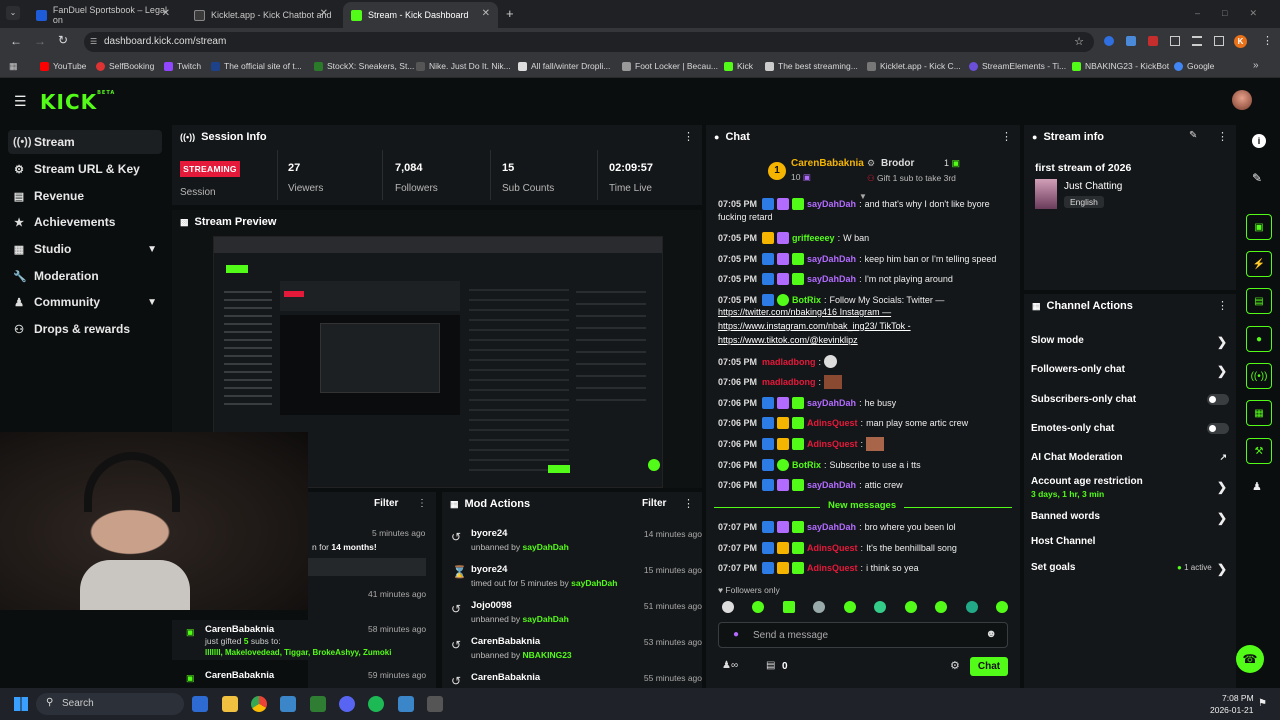 This screenshot has height=720, width=1280. Describe the element at coordinates (1257, 486) in the screenshot. I see `community-icon: ♟` at that location.